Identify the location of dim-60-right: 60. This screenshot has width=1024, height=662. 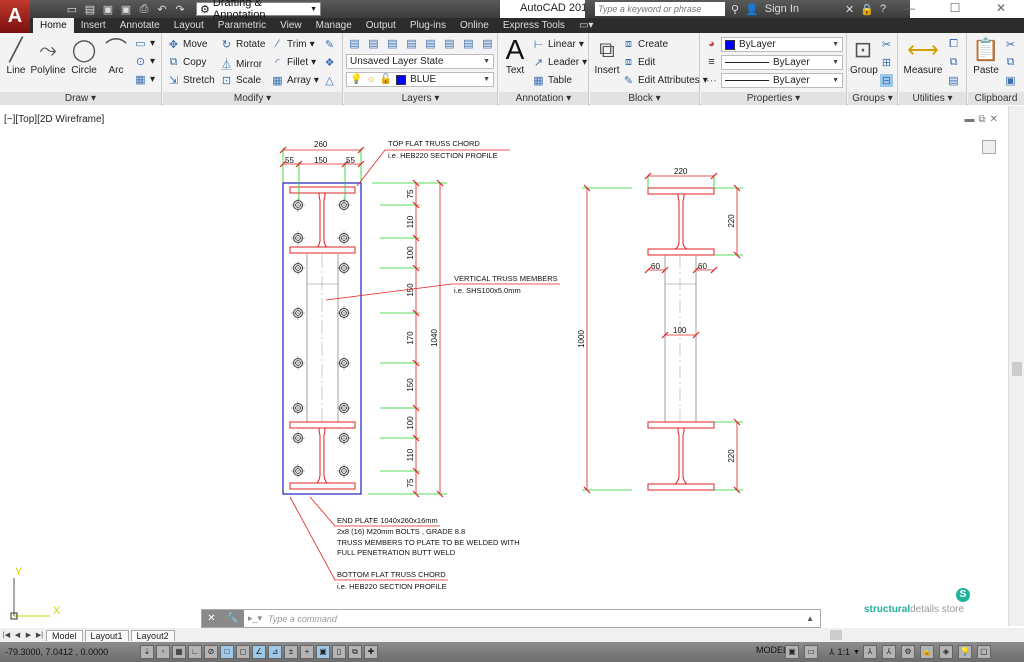
(702, 266).